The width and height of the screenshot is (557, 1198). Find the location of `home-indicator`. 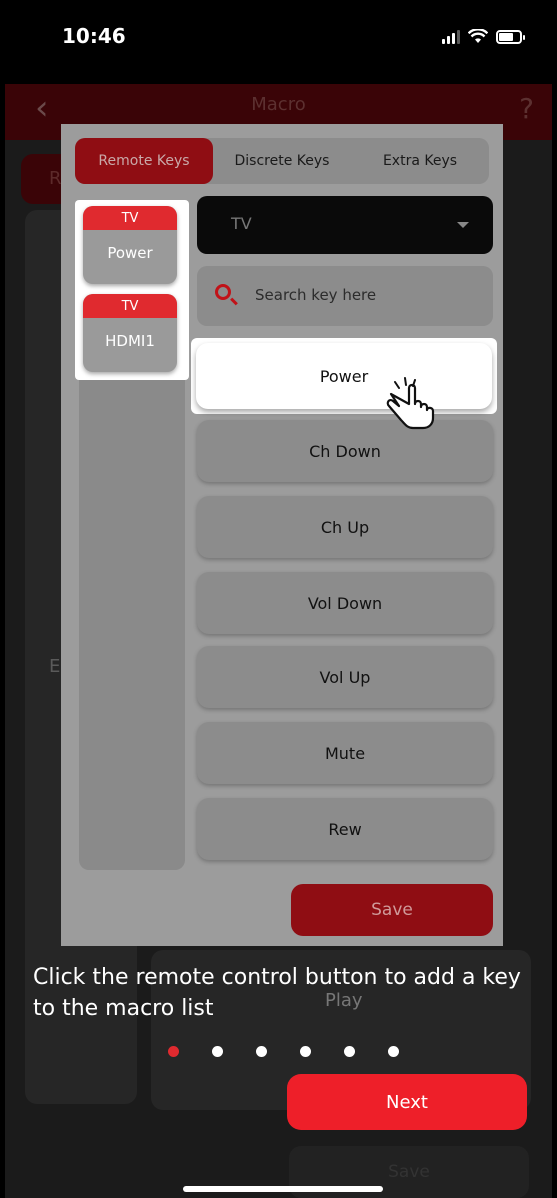

home-indicator is located at coordinates (283, 1189).